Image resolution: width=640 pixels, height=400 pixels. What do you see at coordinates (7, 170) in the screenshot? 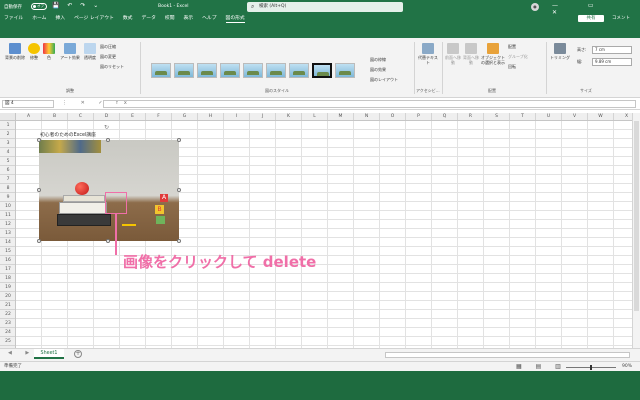
I see `row-header: 6` at bounding box center [7, 170].